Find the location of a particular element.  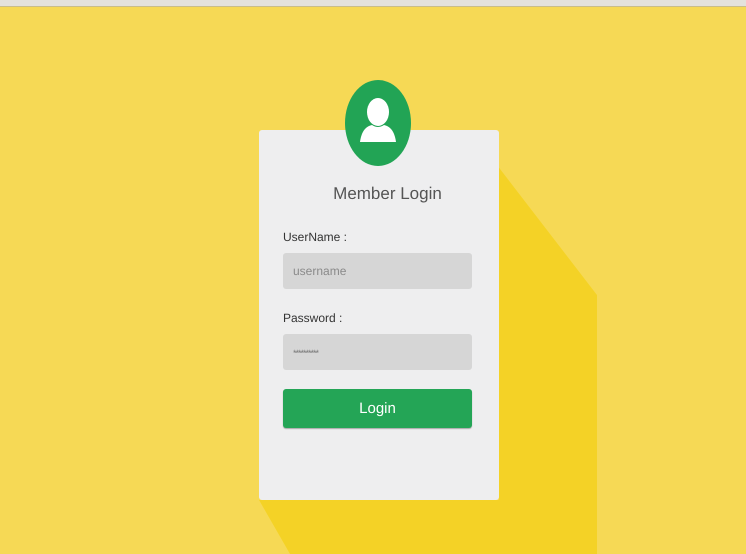

login-title: Member Login is located at coordinates (387, 194).